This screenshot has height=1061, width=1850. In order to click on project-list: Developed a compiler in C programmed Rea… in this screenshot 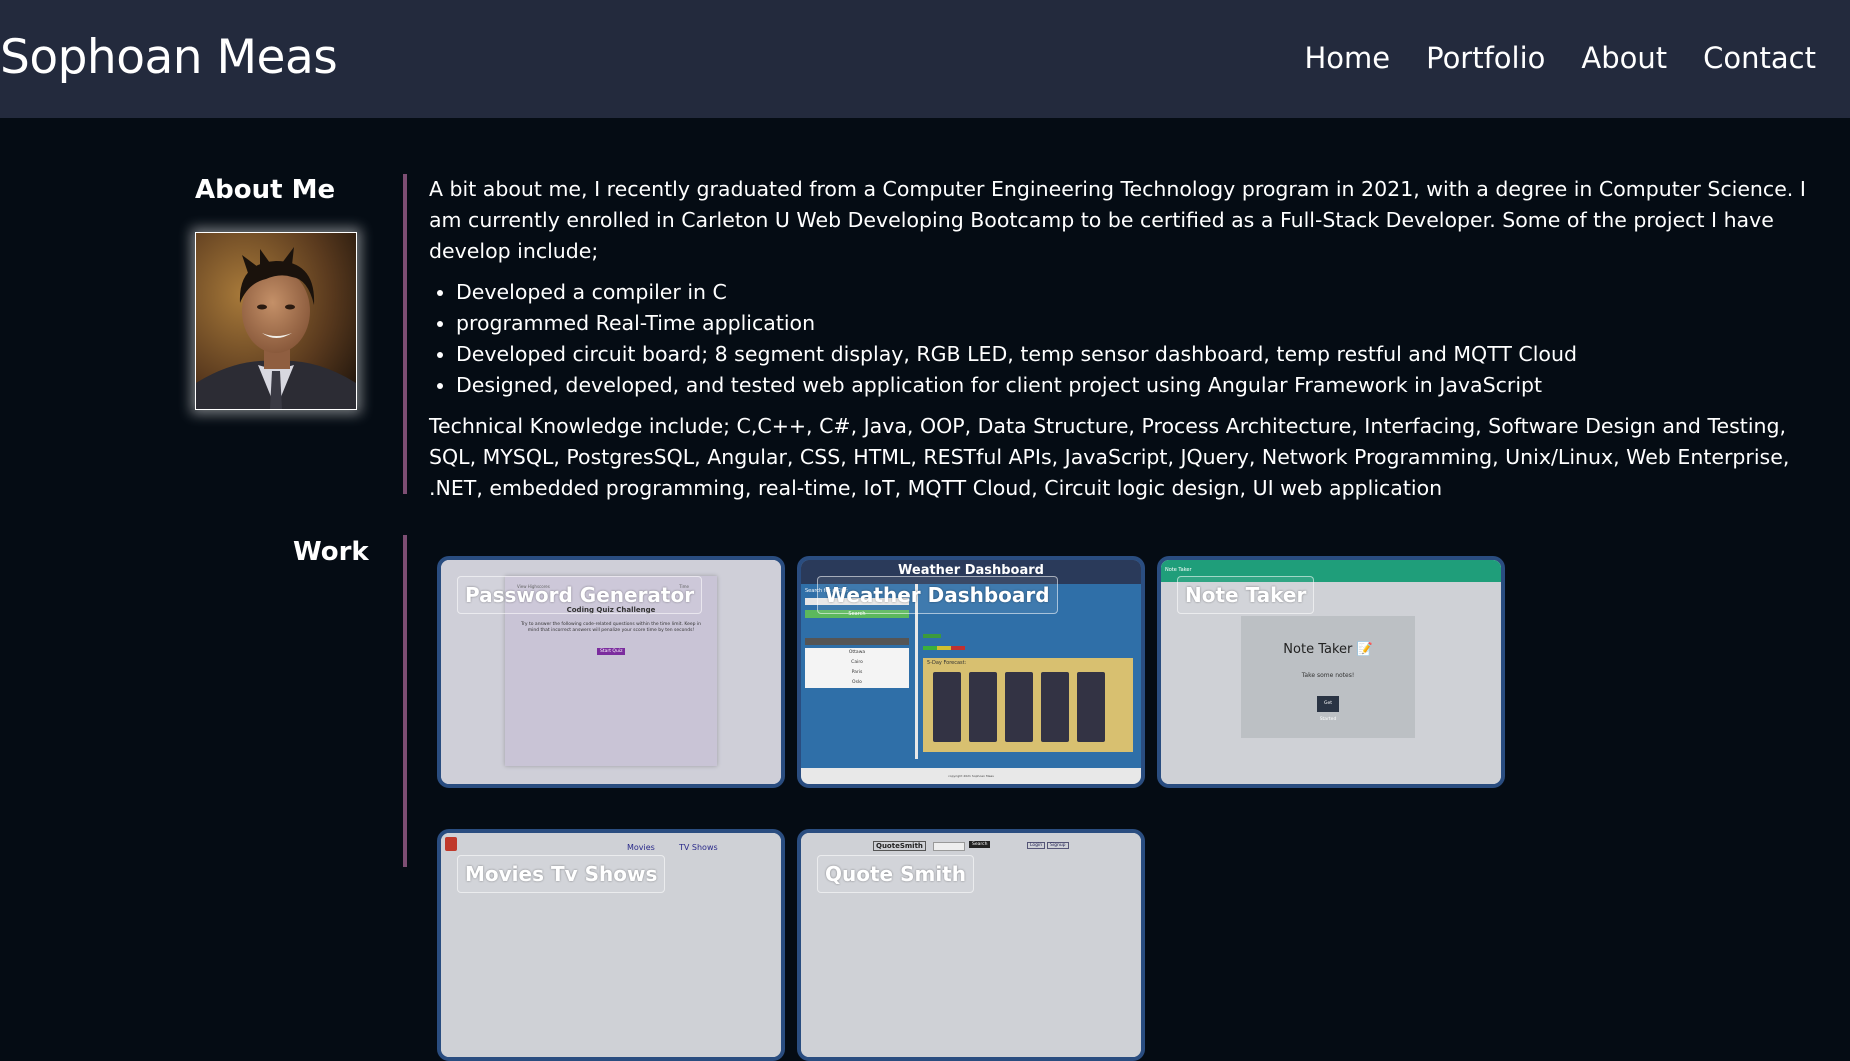, I will do `click(1124, 339)`.